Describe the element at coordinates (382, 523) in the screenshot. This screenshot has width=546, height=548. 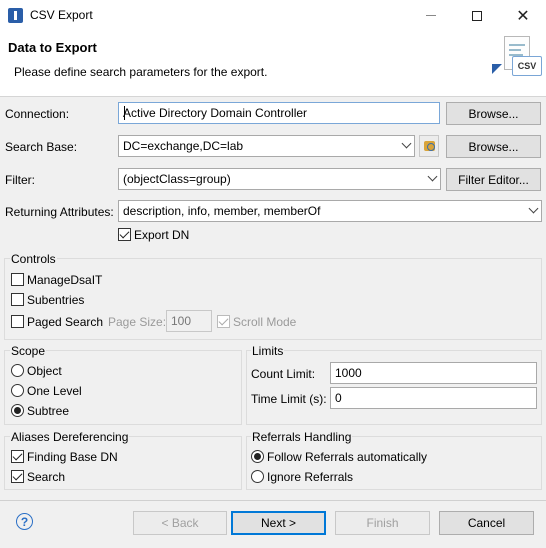
I see `finish-button: Finish` at that location.